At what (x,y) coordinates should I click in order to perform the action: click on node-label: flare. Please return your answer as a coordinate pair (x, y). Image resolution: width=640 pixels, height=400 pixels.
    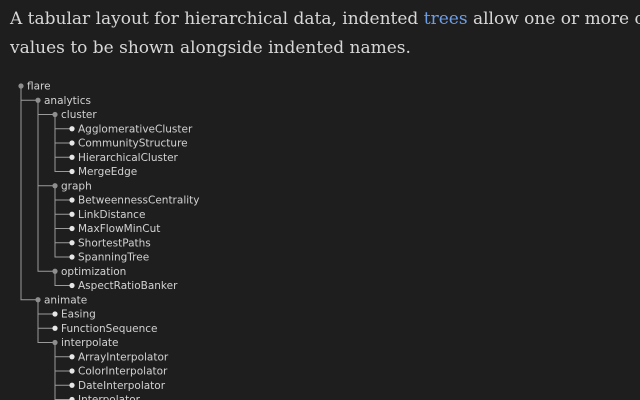
    Looking at the image, I should click on (39, 87).